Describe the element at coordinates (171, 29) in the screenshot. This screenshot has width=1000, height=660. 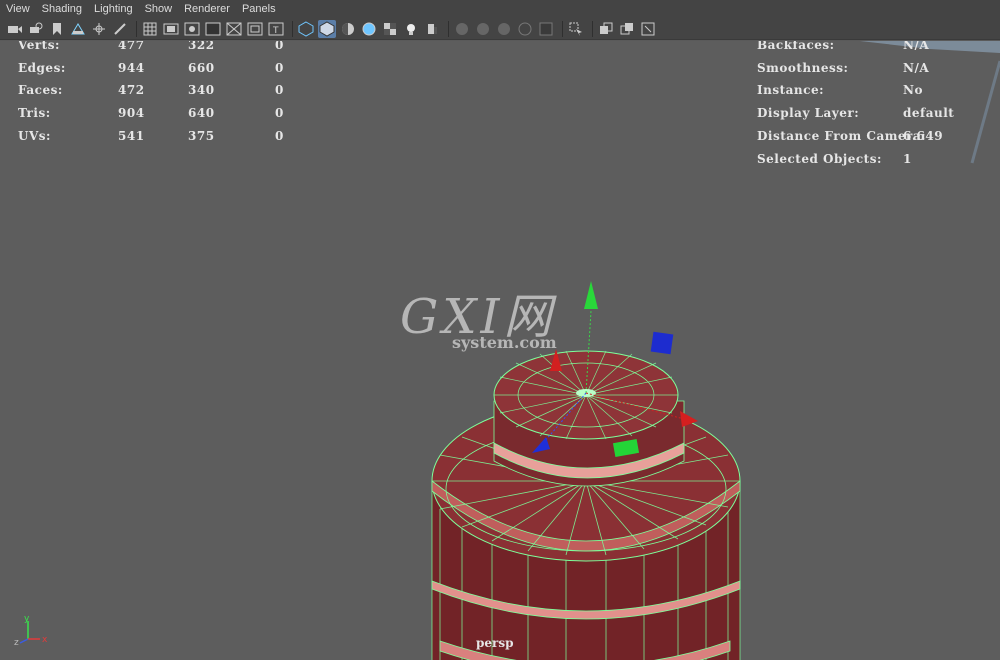
I see `film-gate-icon` at that location.